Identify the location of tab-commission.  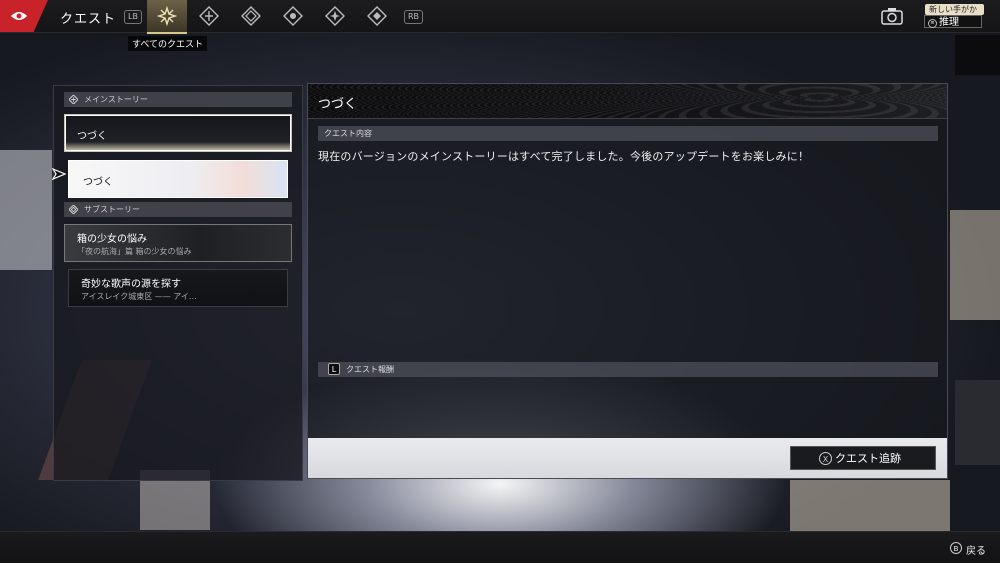
(293, 16).